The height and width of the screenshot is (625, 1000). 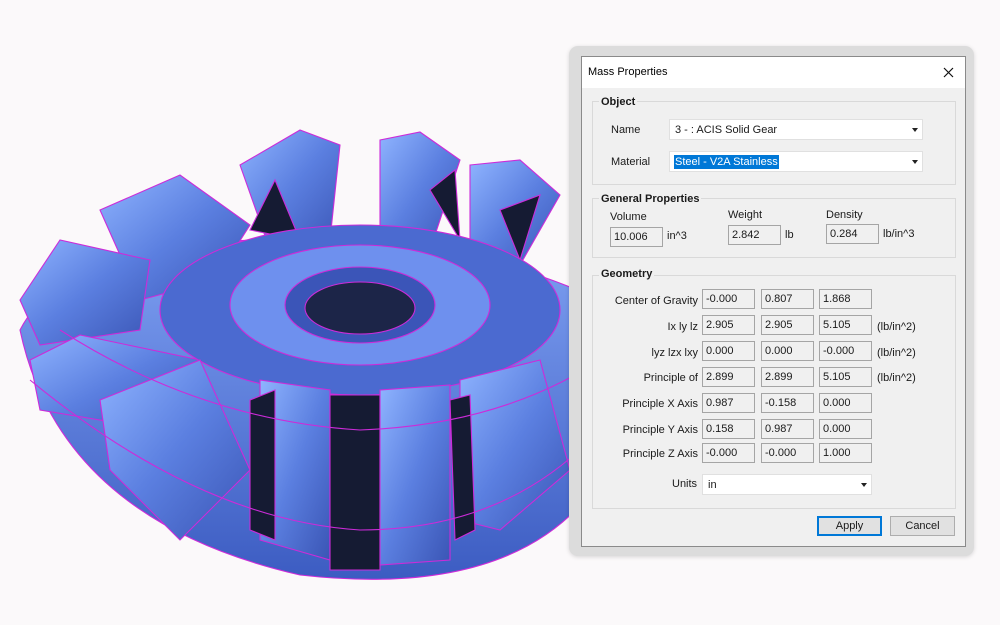 I want to click on close-button, so click(x=948, y=72).